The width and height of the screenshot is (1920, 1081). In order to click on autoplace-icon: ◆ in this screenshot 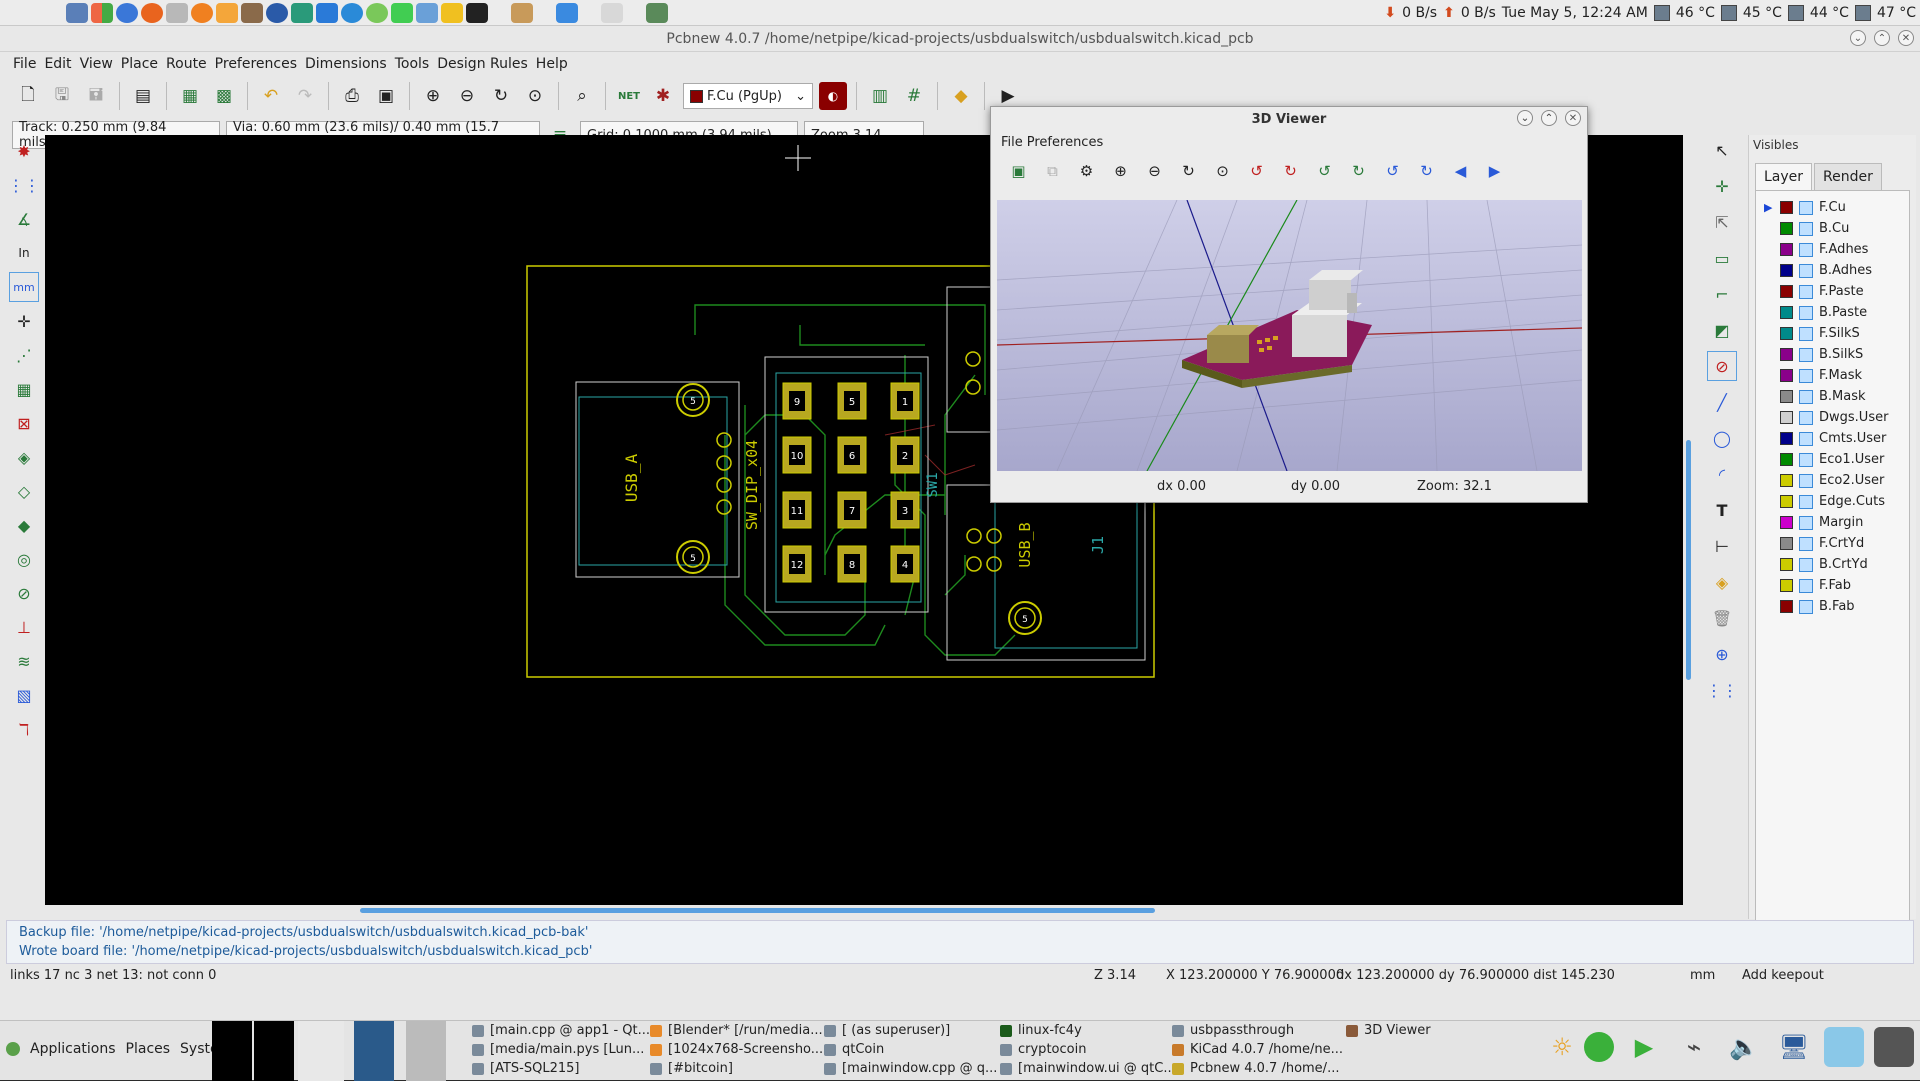, I will do `click(961, 96)`.